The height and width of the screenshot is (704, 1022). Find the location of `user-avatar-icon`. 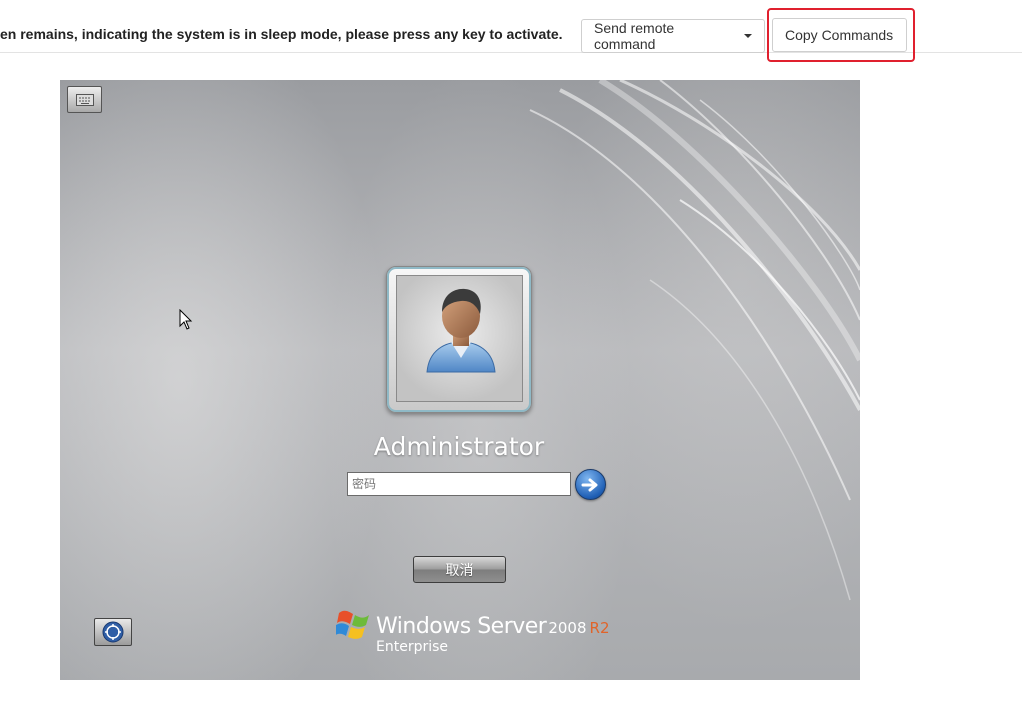

user-avatar-icon is located at coordinates (461, 330).